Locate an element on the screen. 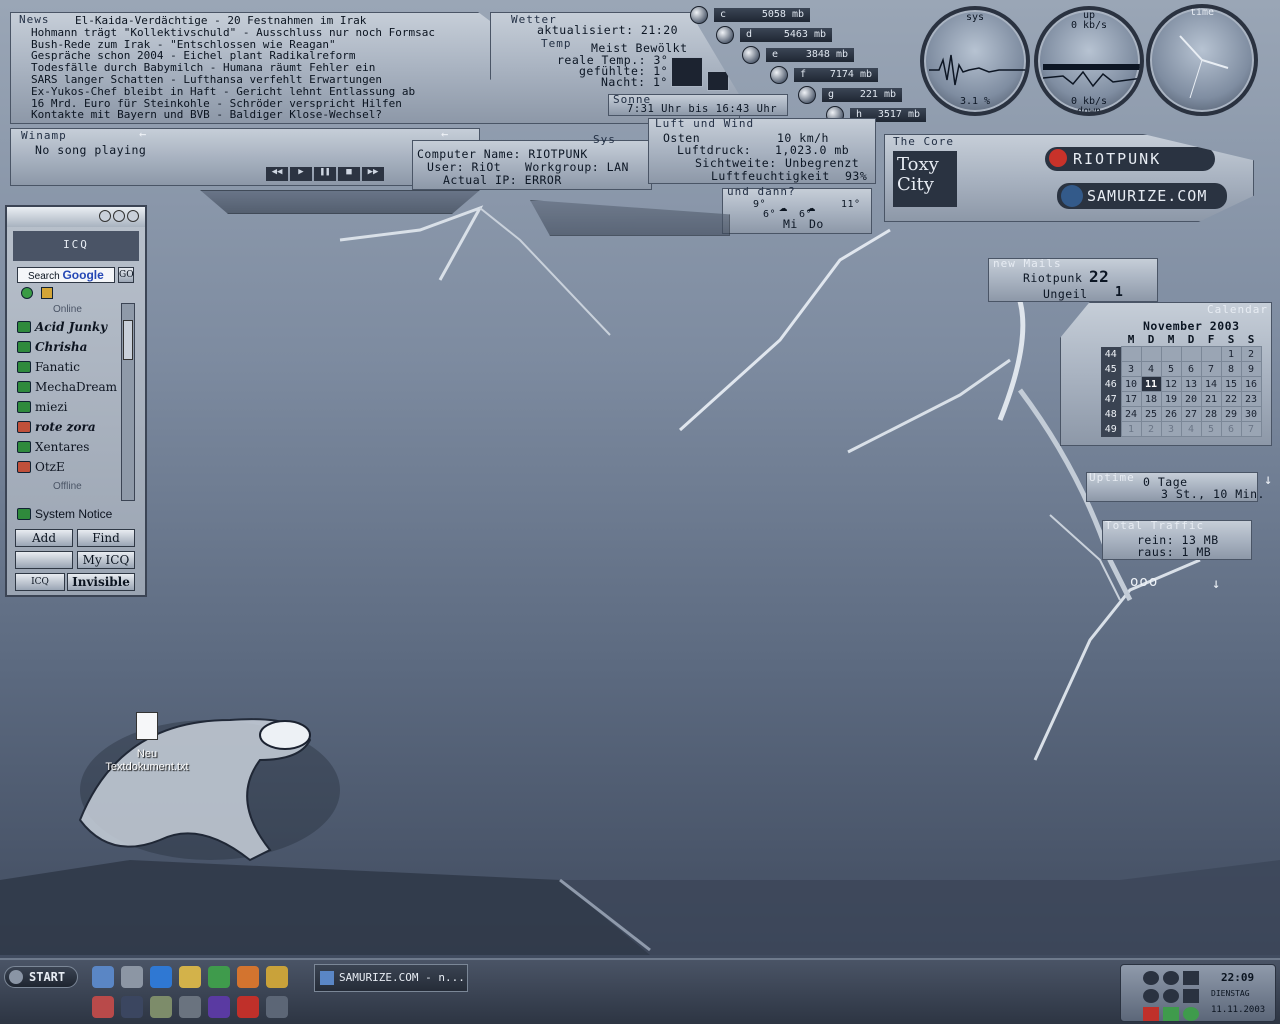 The width and height of the screenshot is (1280, 1024). drive-row: f 7174 mb is located at coordinates (824, 75).